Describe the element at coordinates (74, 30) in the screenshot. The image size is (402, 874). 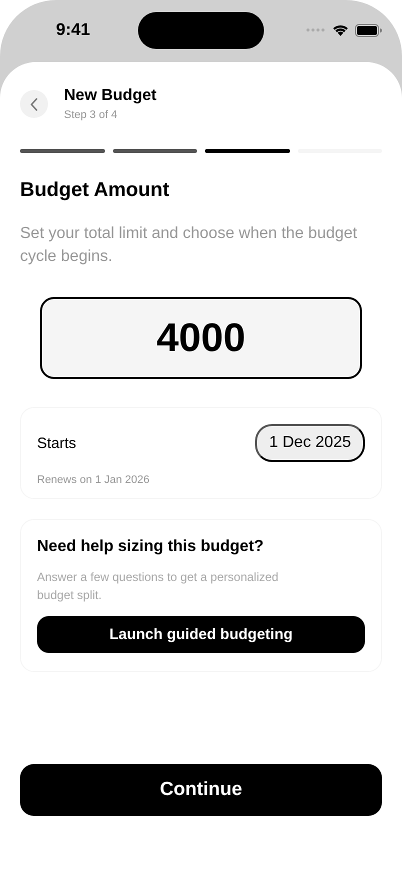
I see `status-time: 9:41` at that location.